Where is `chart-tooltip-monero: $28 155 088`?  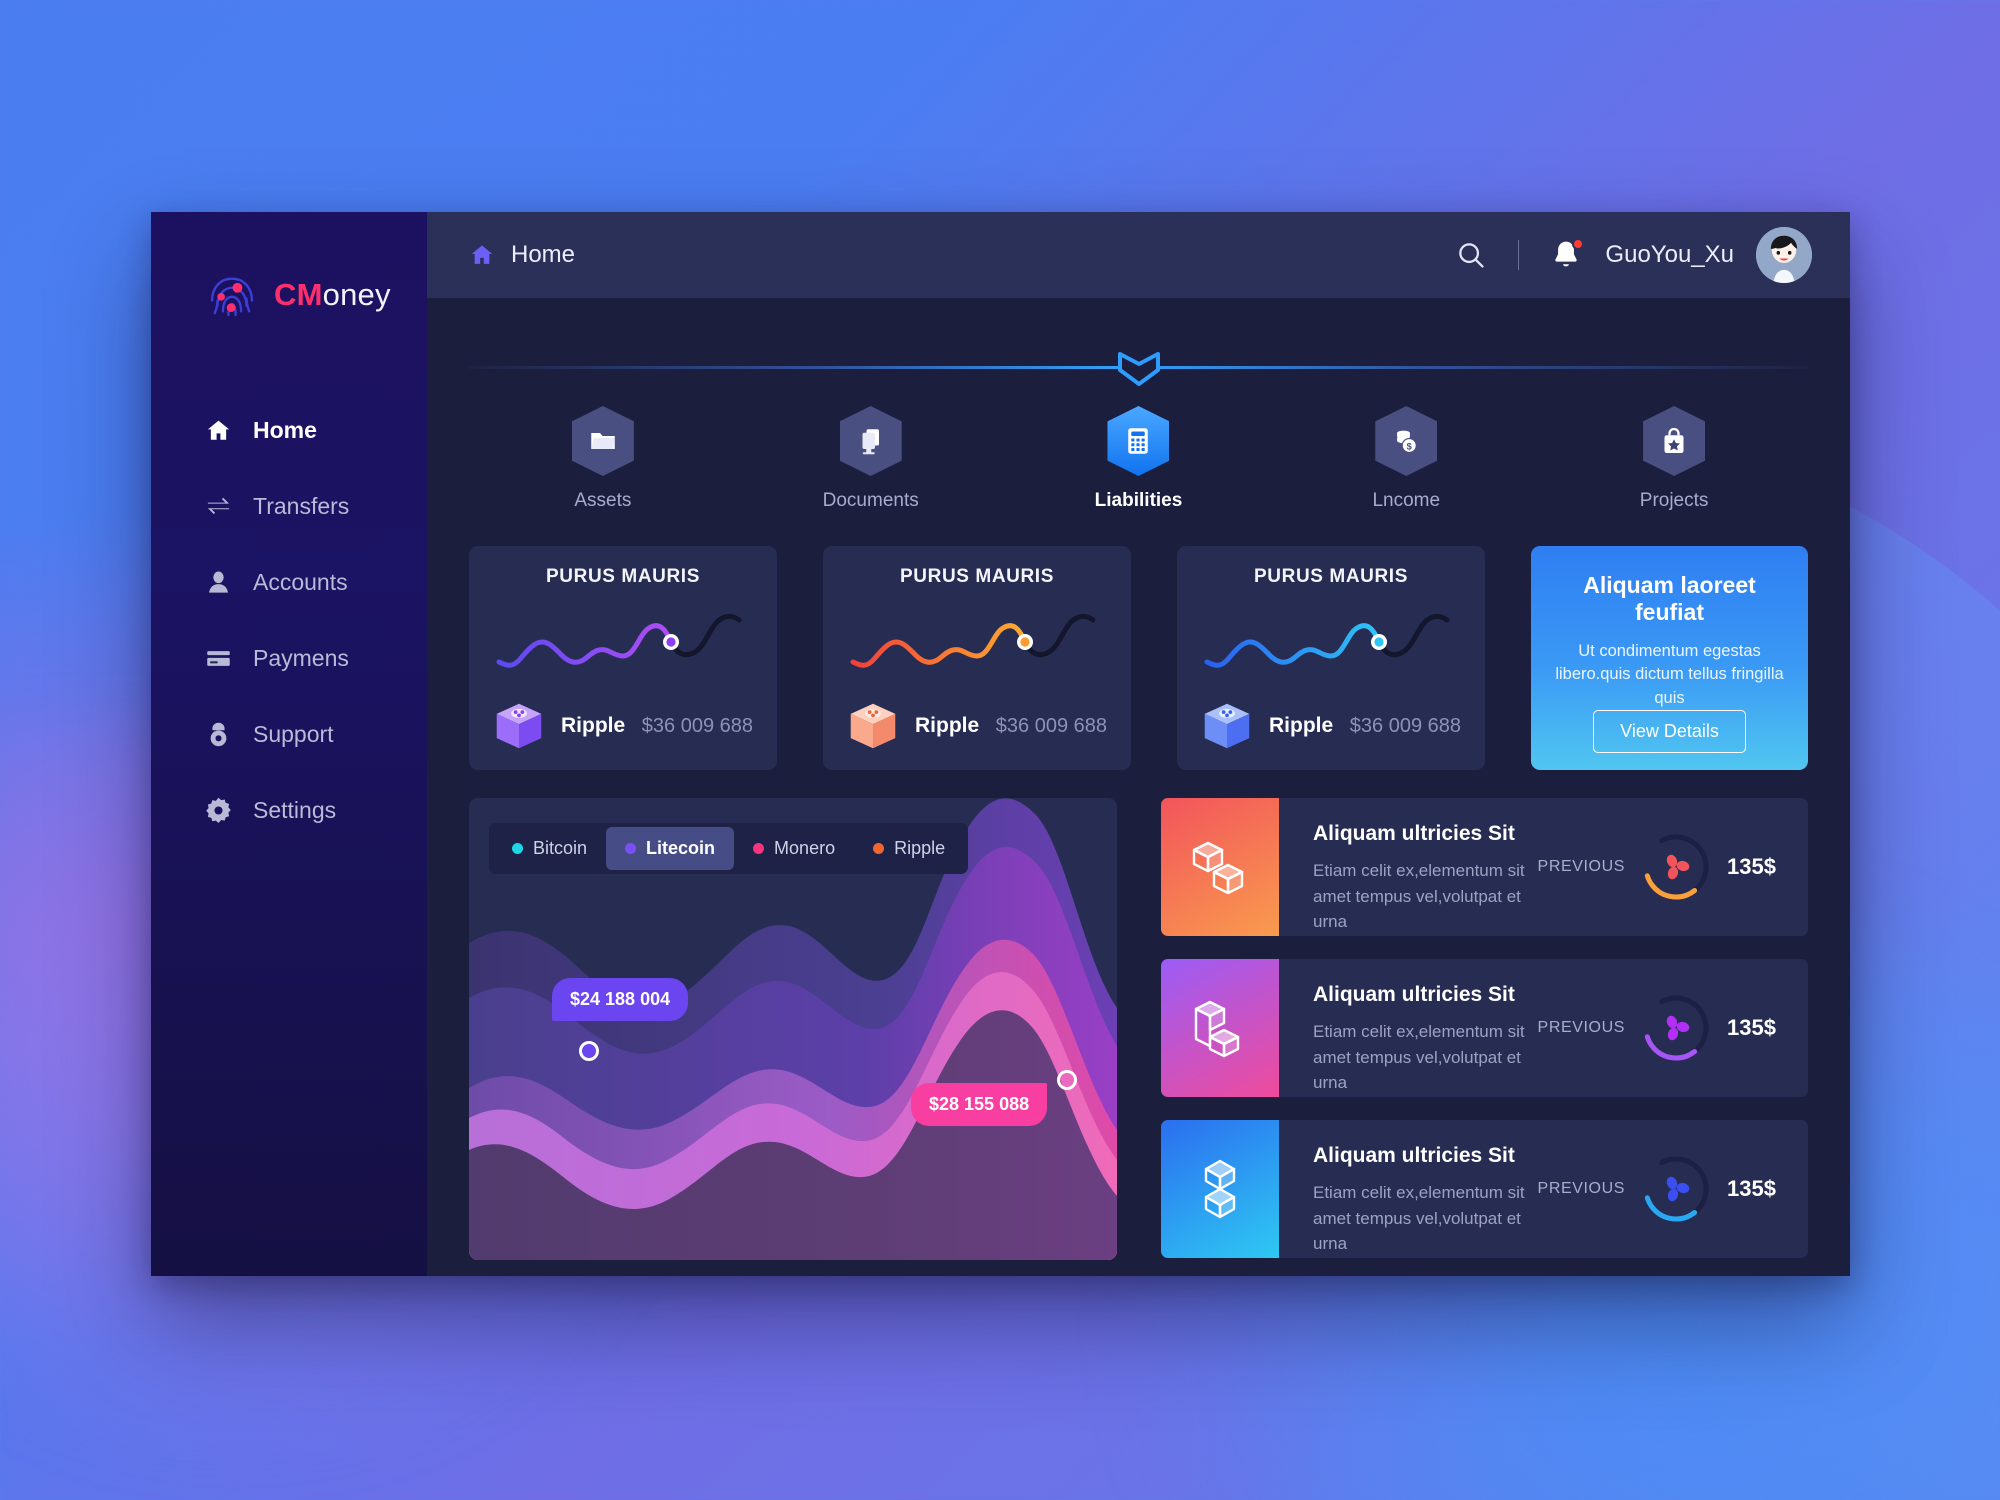 chart-tooltip-monero: $28 155 088 is located at coordinates (979, 1104).